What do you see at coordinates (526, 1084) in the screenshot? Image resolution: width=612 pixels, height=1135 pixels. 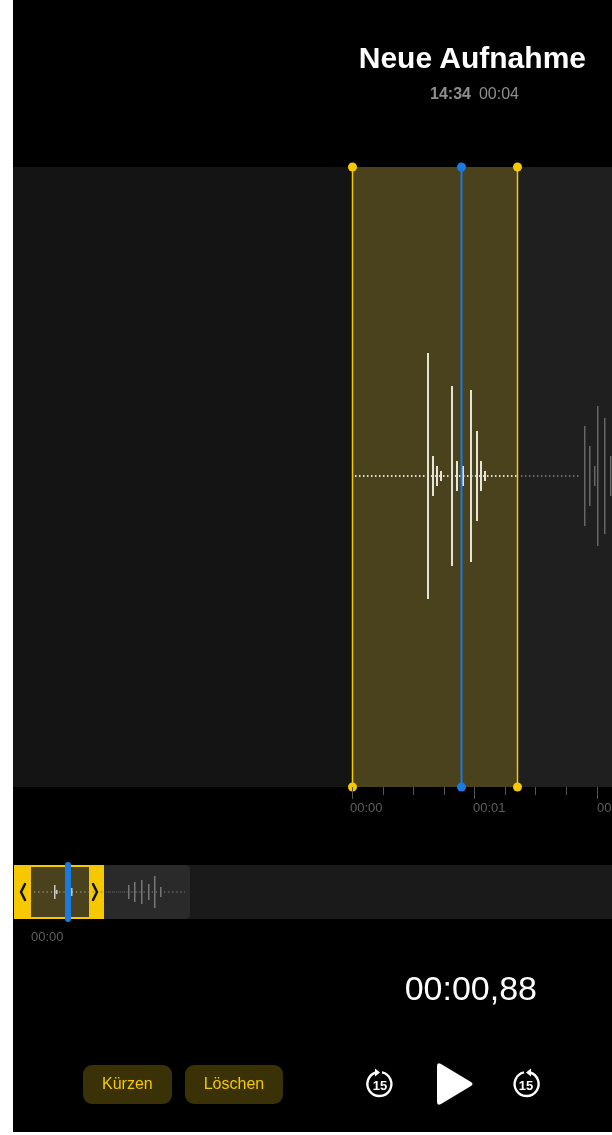 I see `skip-forward-button: 15` at bounding box center [526, 1084].